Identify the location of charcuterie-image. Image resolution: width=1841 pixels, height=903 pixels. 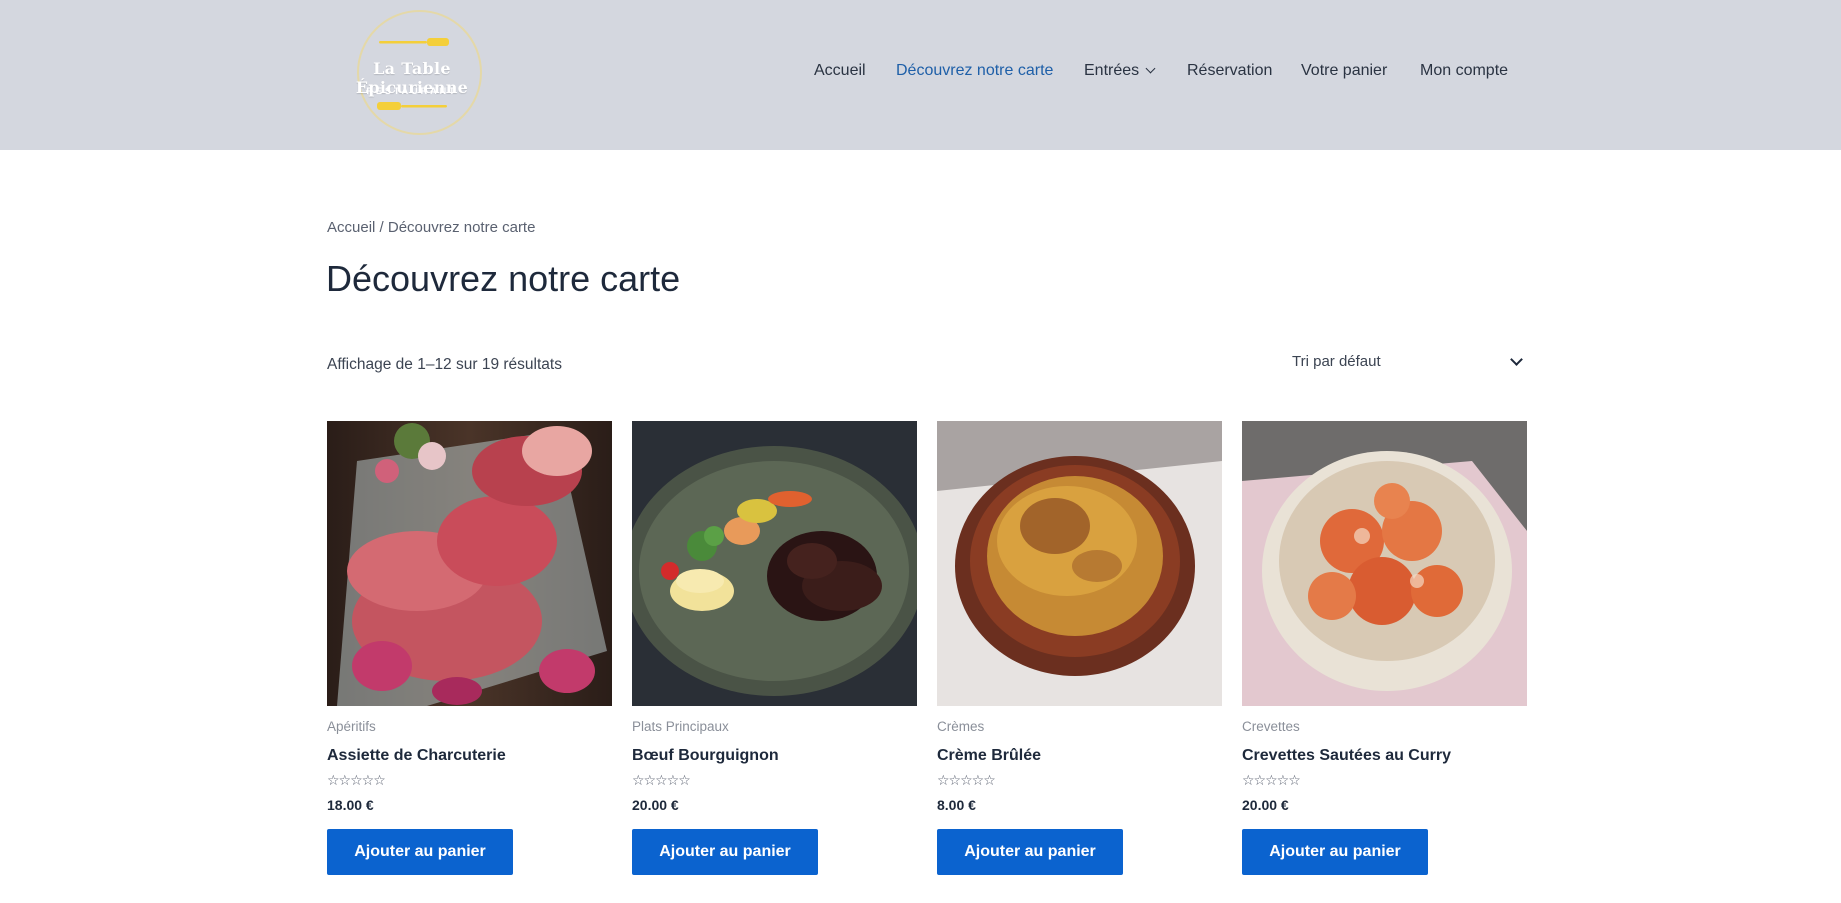
(469, 563).